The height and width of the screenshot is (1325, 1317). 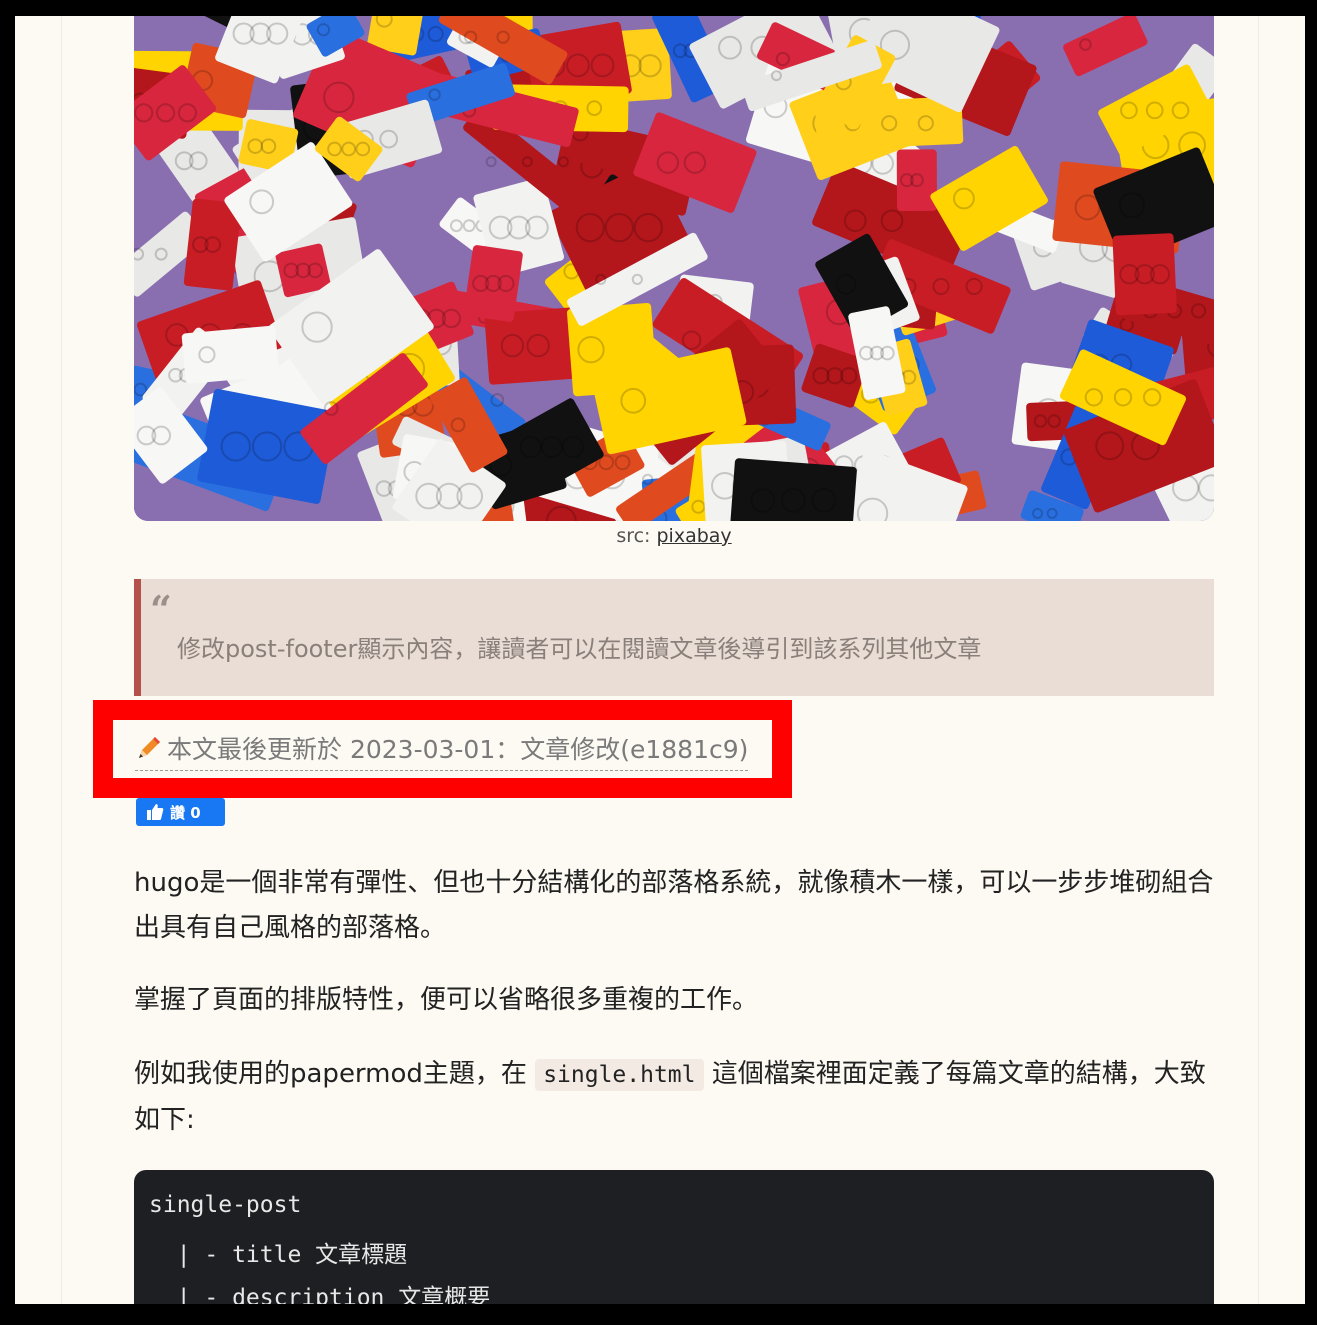 What do you see at coordinates (185, 812) in the screenshot?
I see `like-label: 讚 0` at bounding box center [185, 812].